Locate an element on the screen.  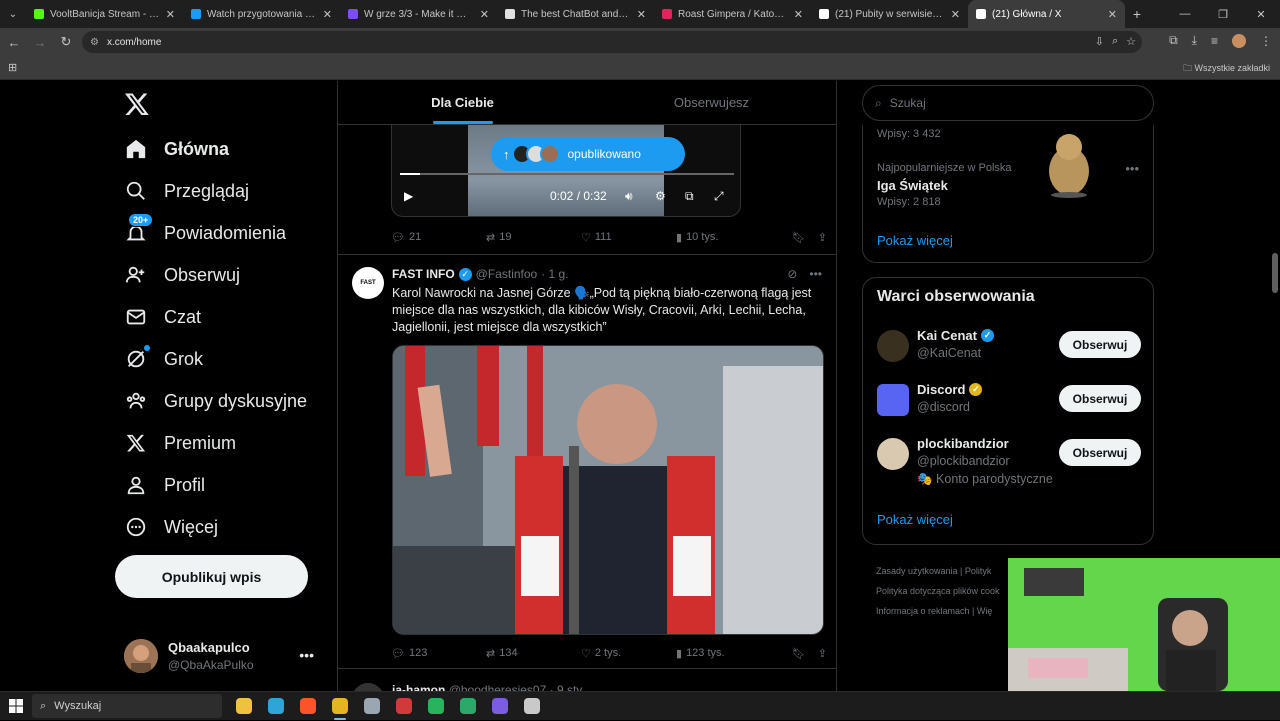
nav-item-profile: Profil is located at coordinates (164, 485).